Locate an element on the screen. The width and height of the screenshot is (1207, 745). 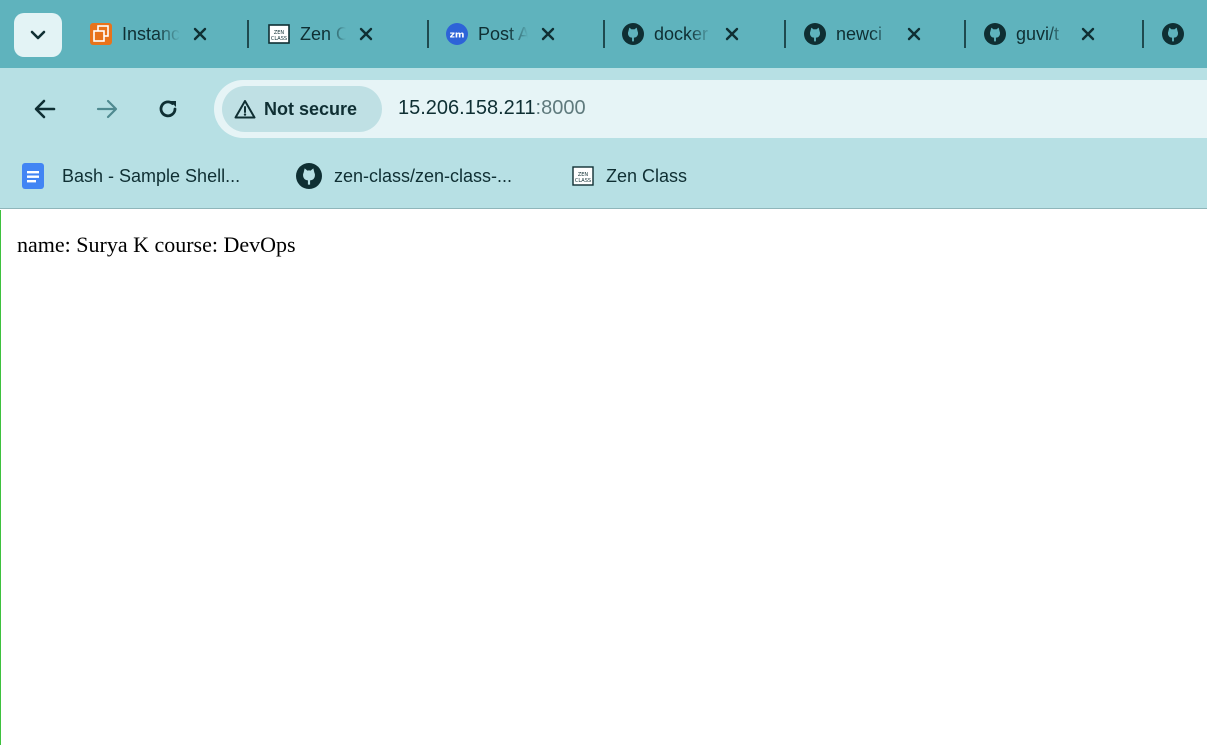
url-port: :8000 is located at coordinates (560, 108).